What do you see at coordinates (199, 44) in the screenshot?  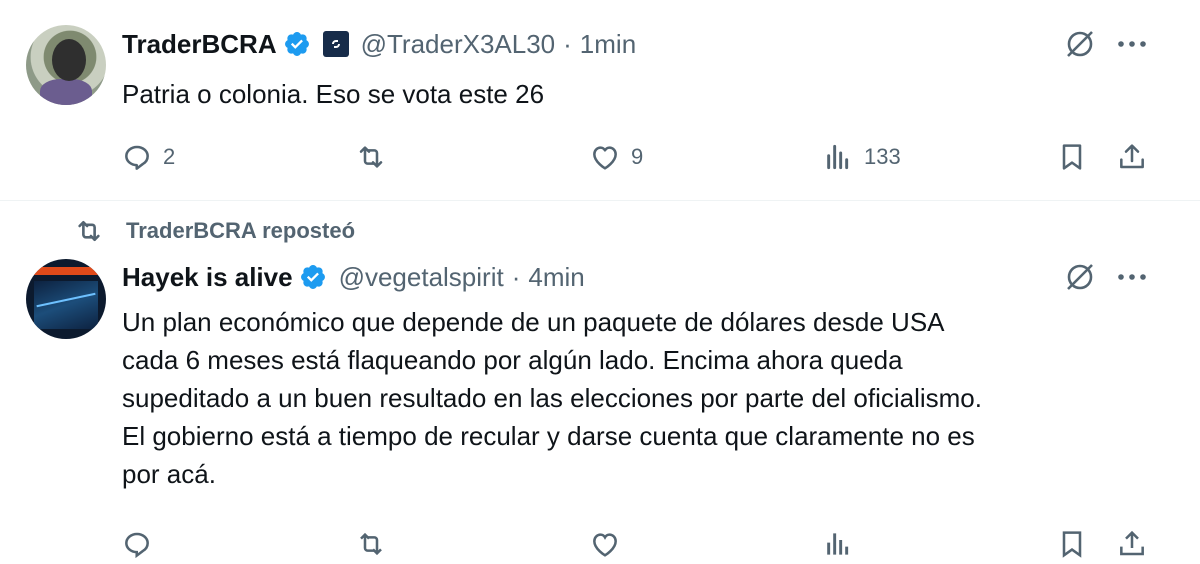 I see `author-name: TraderBCRA` at bounding box center [199, 44].